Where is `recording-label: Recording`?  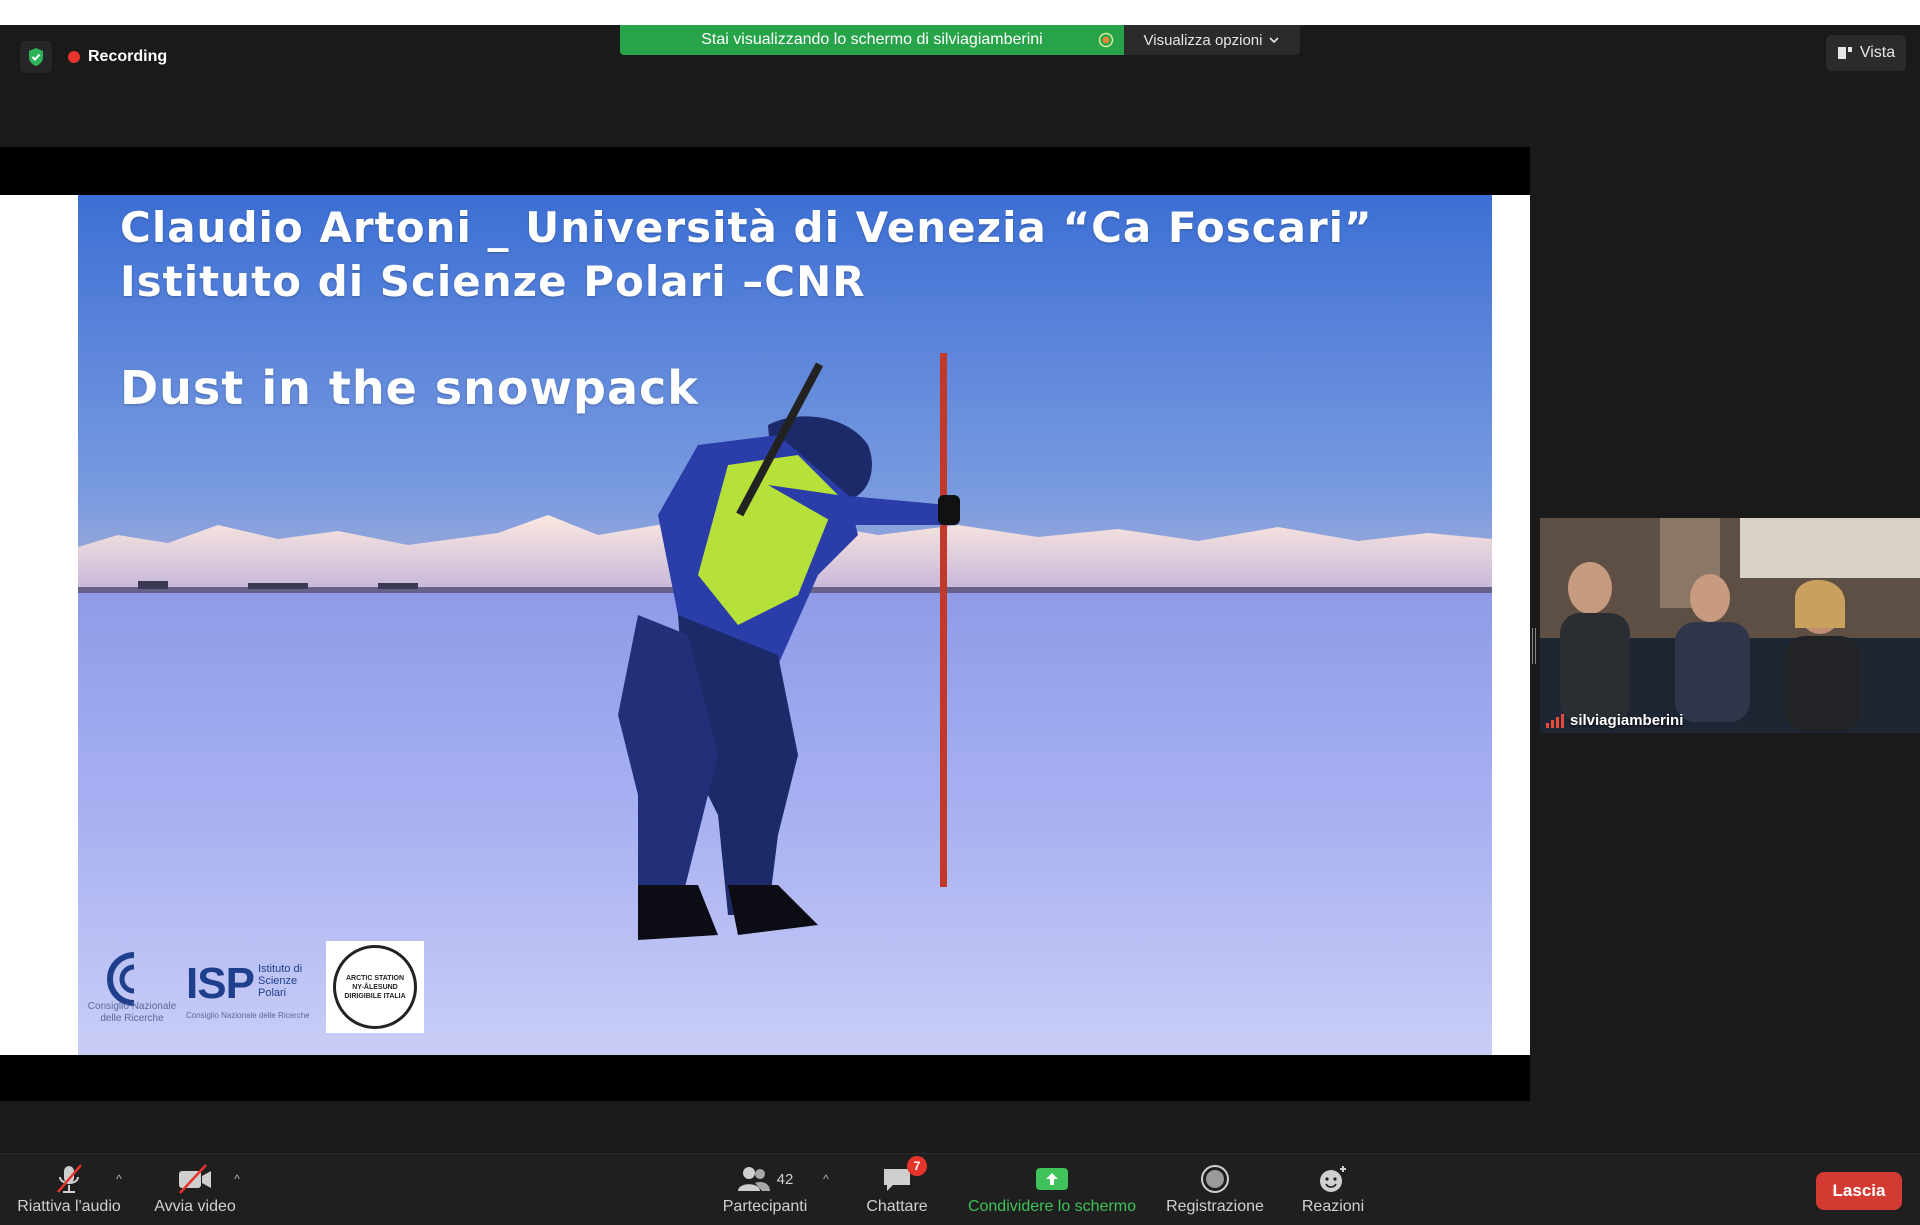
recording-label: Recording is located at coordinates (128, 56).